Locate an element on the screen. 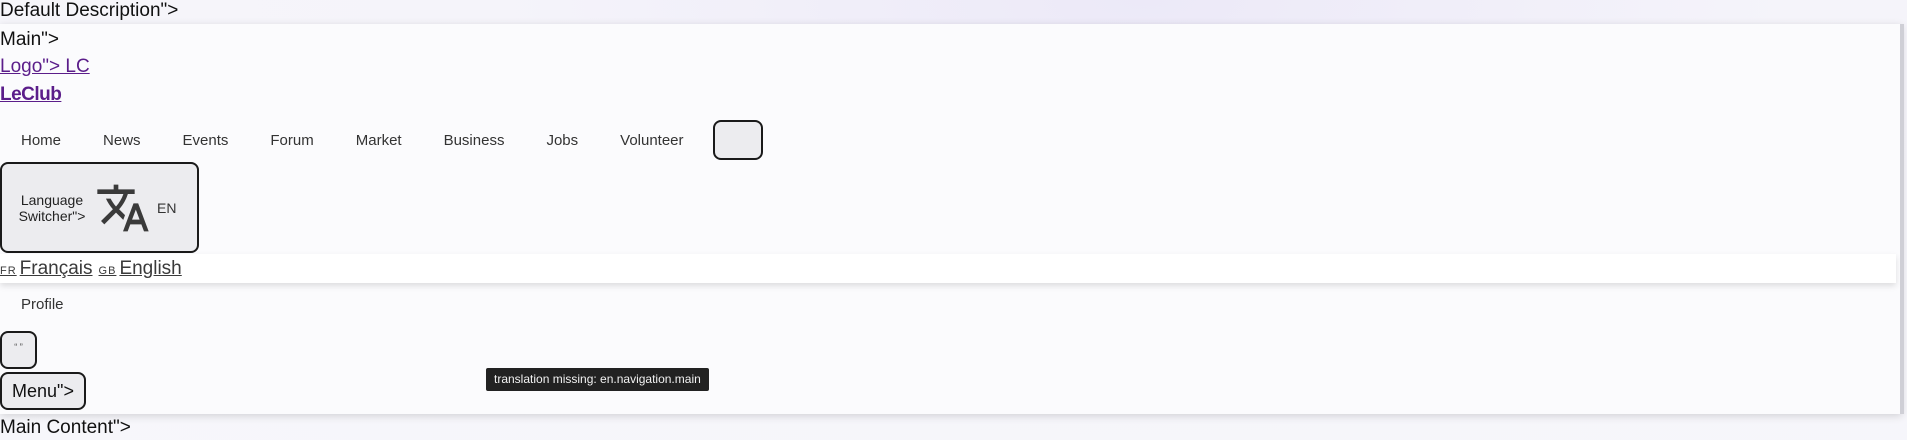 Image resolution: width=1907 pixels, height=440 pixels. language-switcher-label: Language Switcher"> is located at coordinates (52, 207).